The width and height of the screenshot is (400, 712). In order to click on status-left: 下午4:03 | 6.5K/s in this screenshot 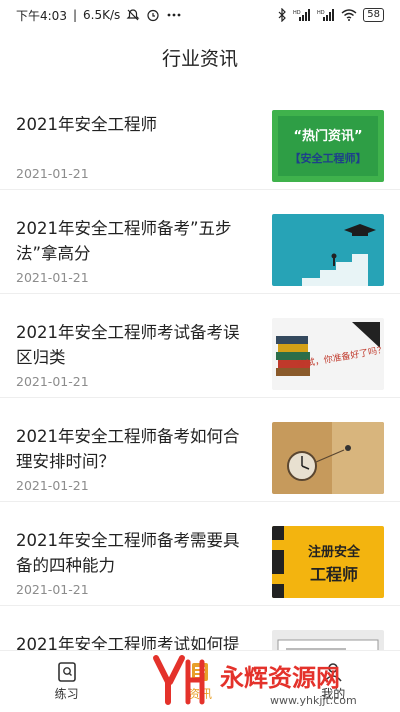, I will do `click(99, 15)`.